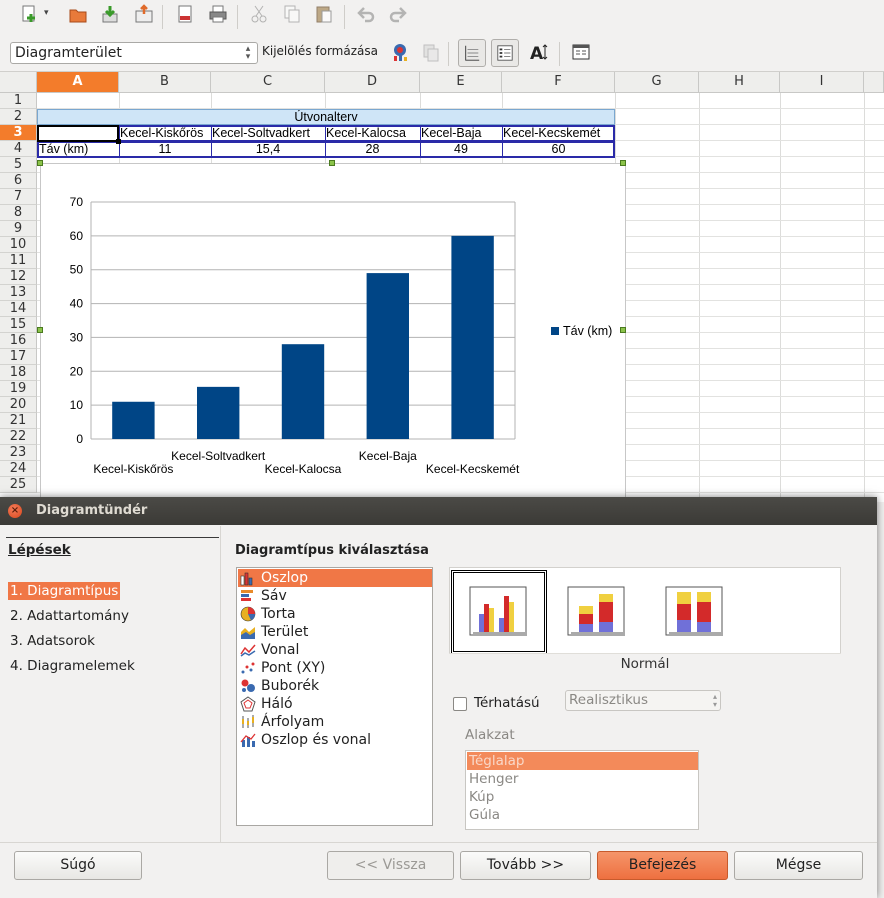 Image resolution: width=884 pixels, height=898 pixels. What do you see at coordinates (218, 14) in the screenshot?
I see `print-icon` at bounding box center [218, 14].